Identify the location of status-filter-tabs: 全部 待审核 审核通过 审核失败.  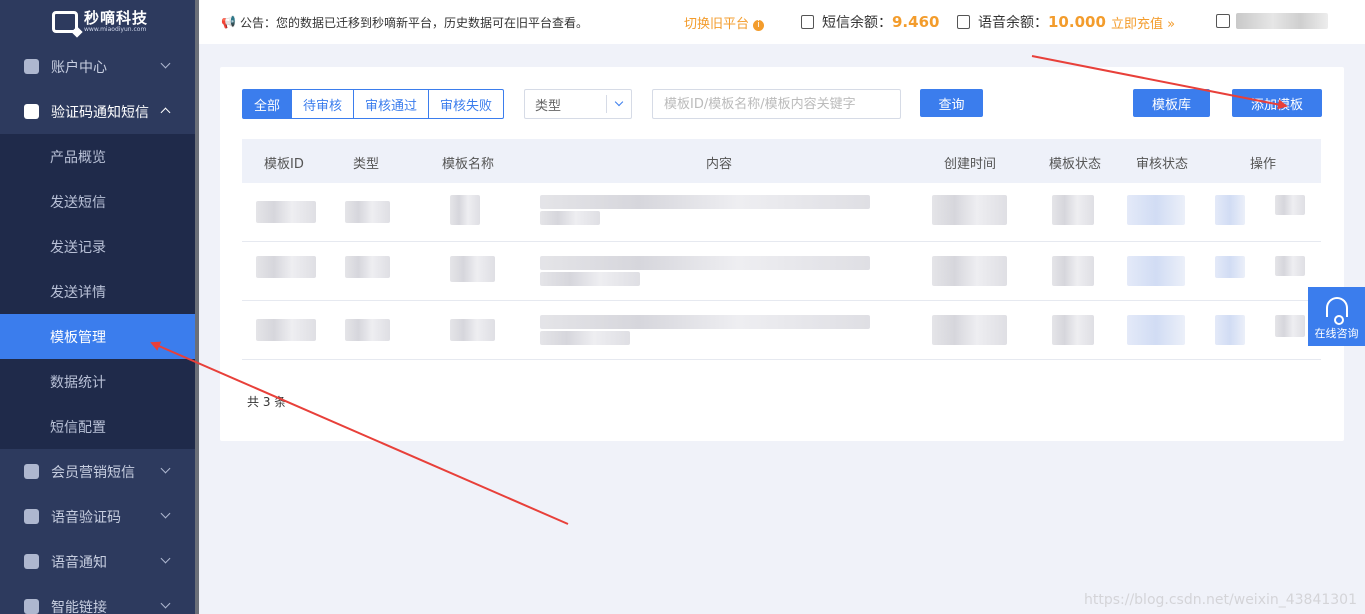
(373, 104).